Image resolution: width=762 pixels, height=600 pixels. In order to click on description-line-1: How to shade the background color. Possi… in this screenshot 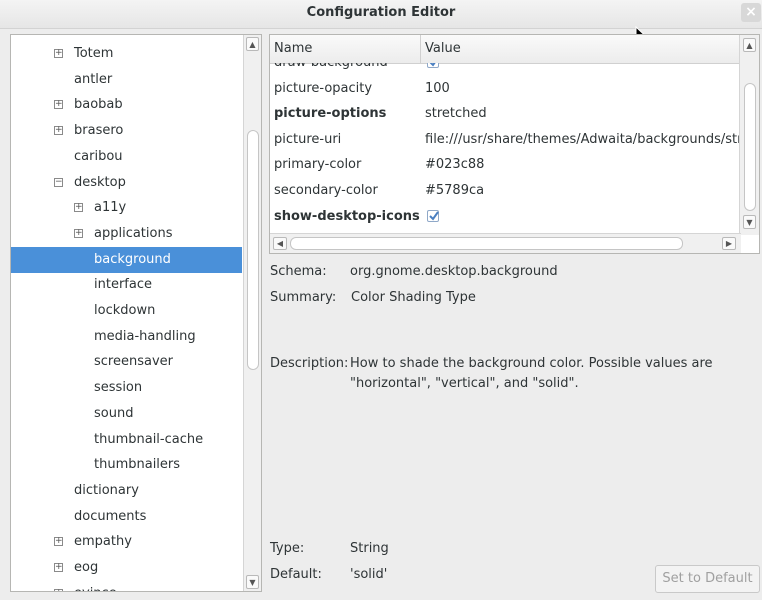, I will do `click(531, 363)`.